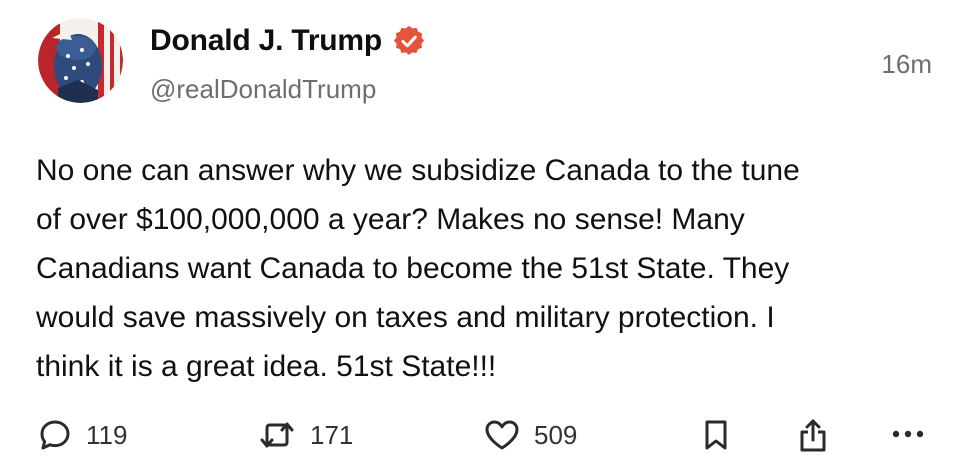  I want to click on like-count: 509, so click(556, 434).